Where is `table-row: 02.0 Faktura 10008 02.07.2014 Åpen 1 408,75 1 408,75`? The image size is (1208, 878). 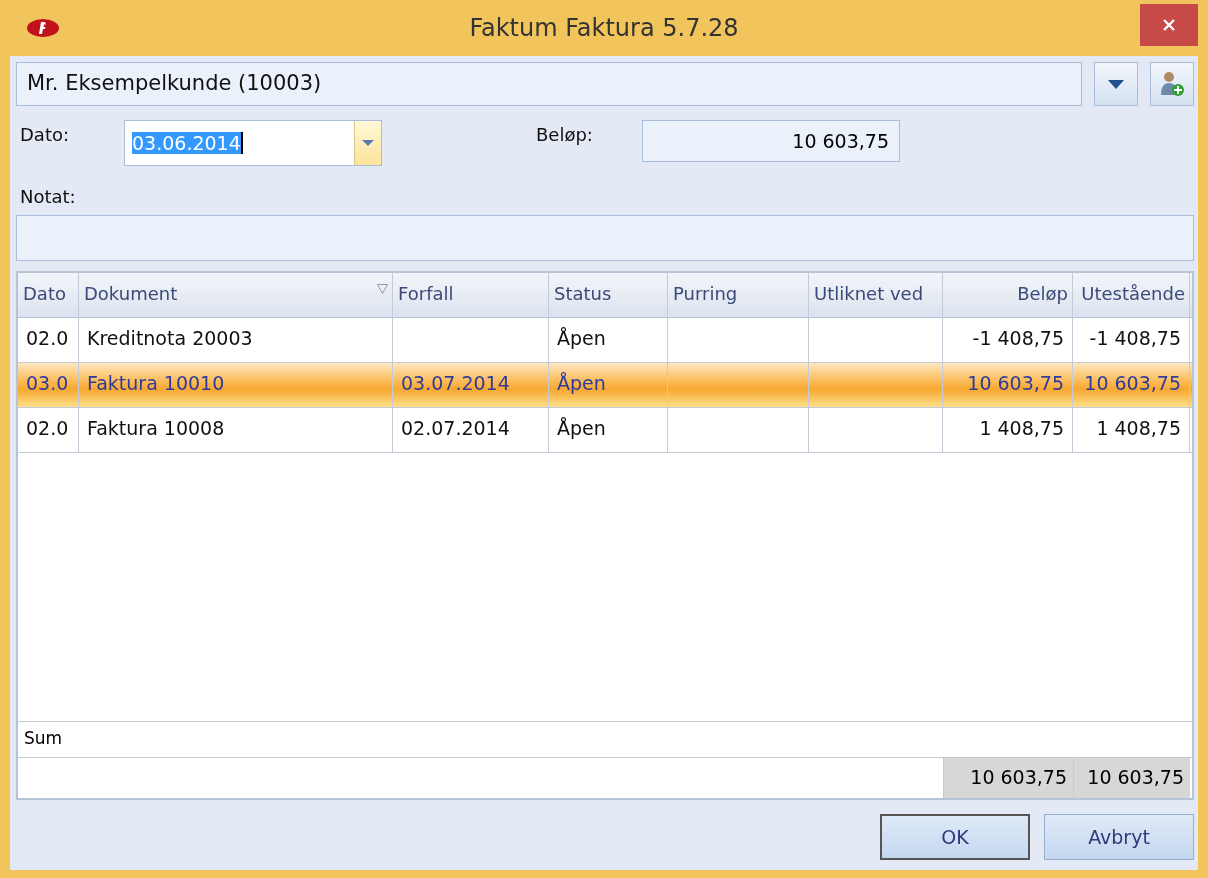 table-row: 02.0 Faktura 10008 02.07.2014 Åpen 1 408,75 1 408,75 is located at coordinates (605, 430).